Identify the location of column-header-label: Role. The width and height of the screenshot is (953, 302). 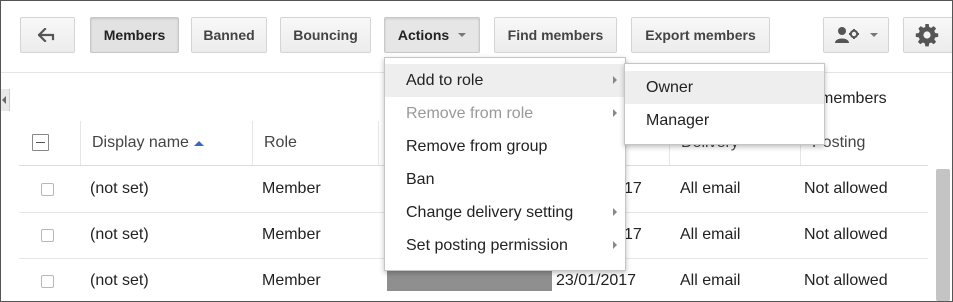
(280, 142).